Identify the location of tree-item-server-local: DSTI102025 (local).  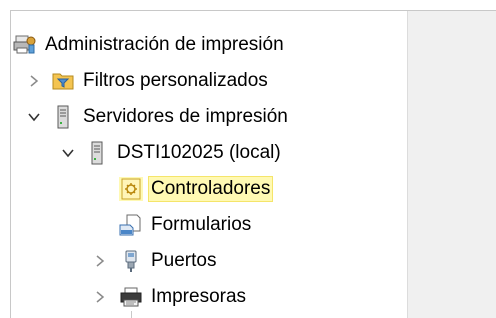
(170, 153).